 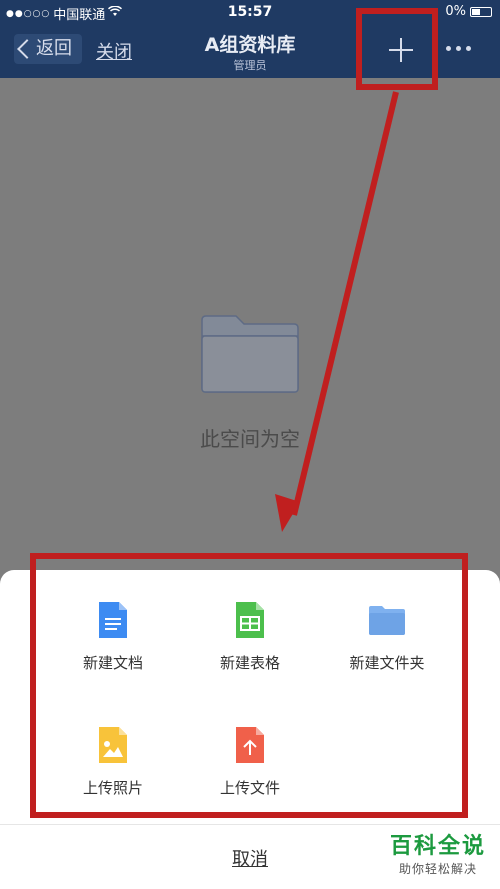 I want to click on new-doc-button: 新建文档, so click(x=113, y=636).